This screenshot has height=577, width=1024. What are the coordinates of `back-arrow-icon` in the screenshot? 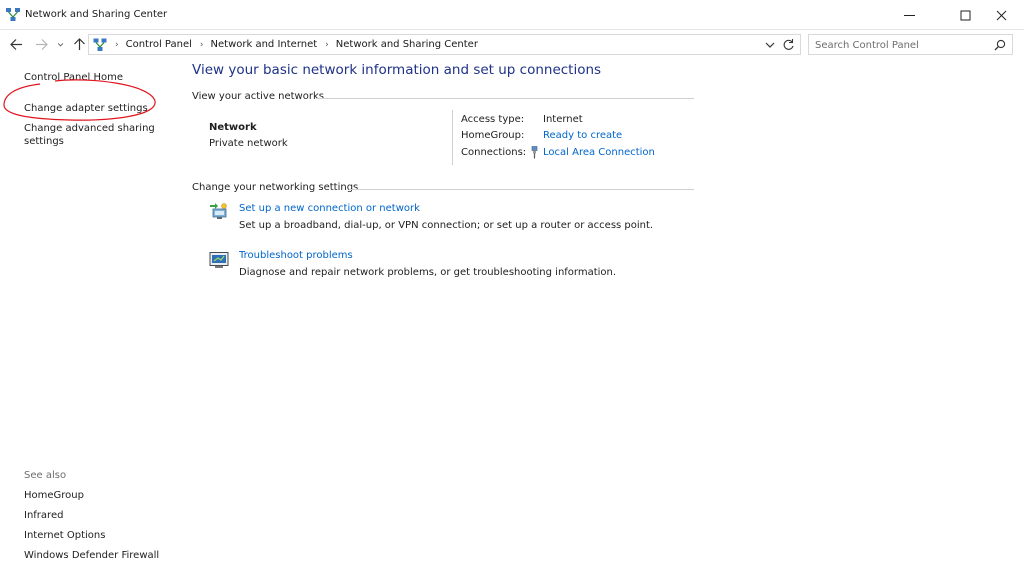 It's located at (15, 44).